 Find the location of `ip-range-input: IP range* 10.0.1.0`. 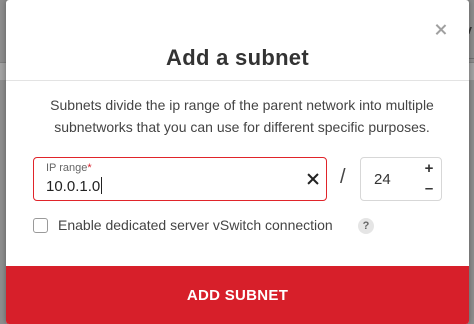

ip-range-input: IP range* 10.0.1.0 is located at coordinates (180, 179).